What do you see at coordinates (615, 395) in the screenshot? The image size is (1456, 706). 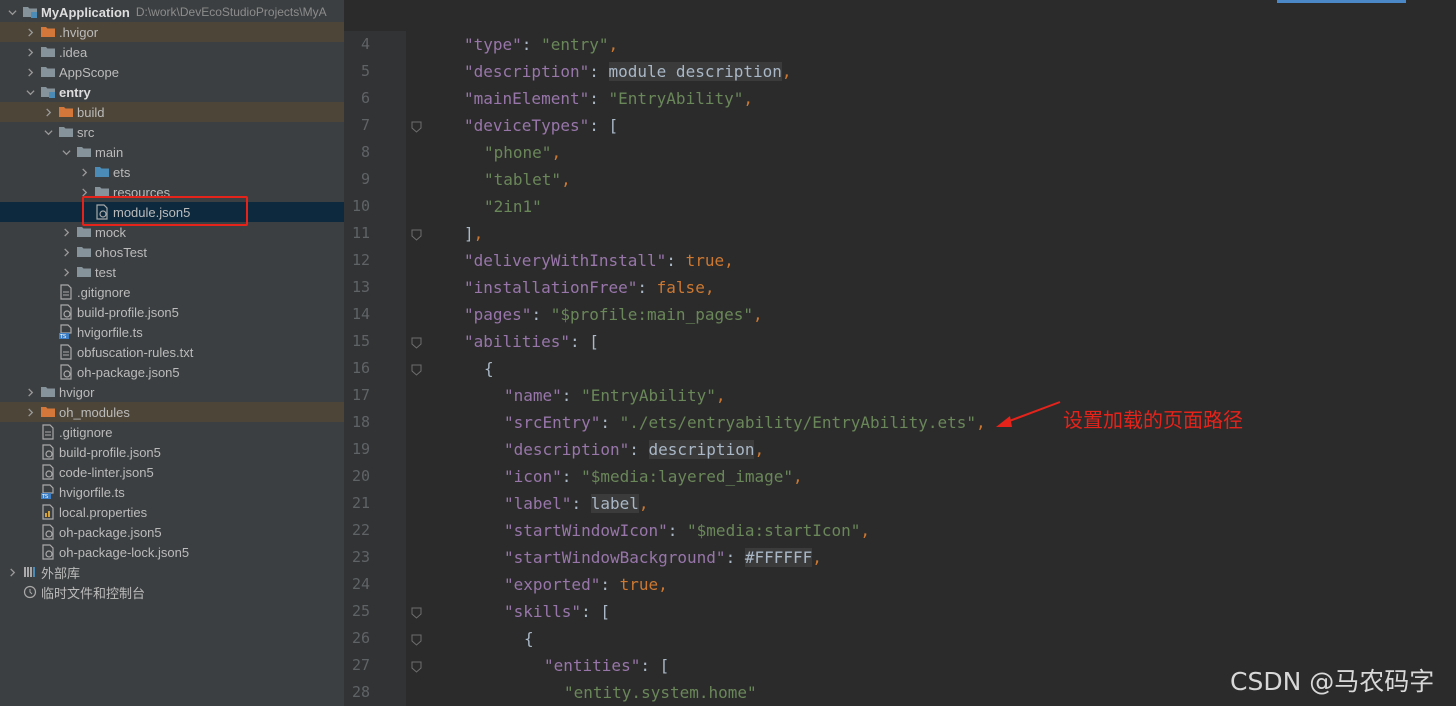 I see `code-line: "name": "EntryAbility",` at bounding box center [615, 395].